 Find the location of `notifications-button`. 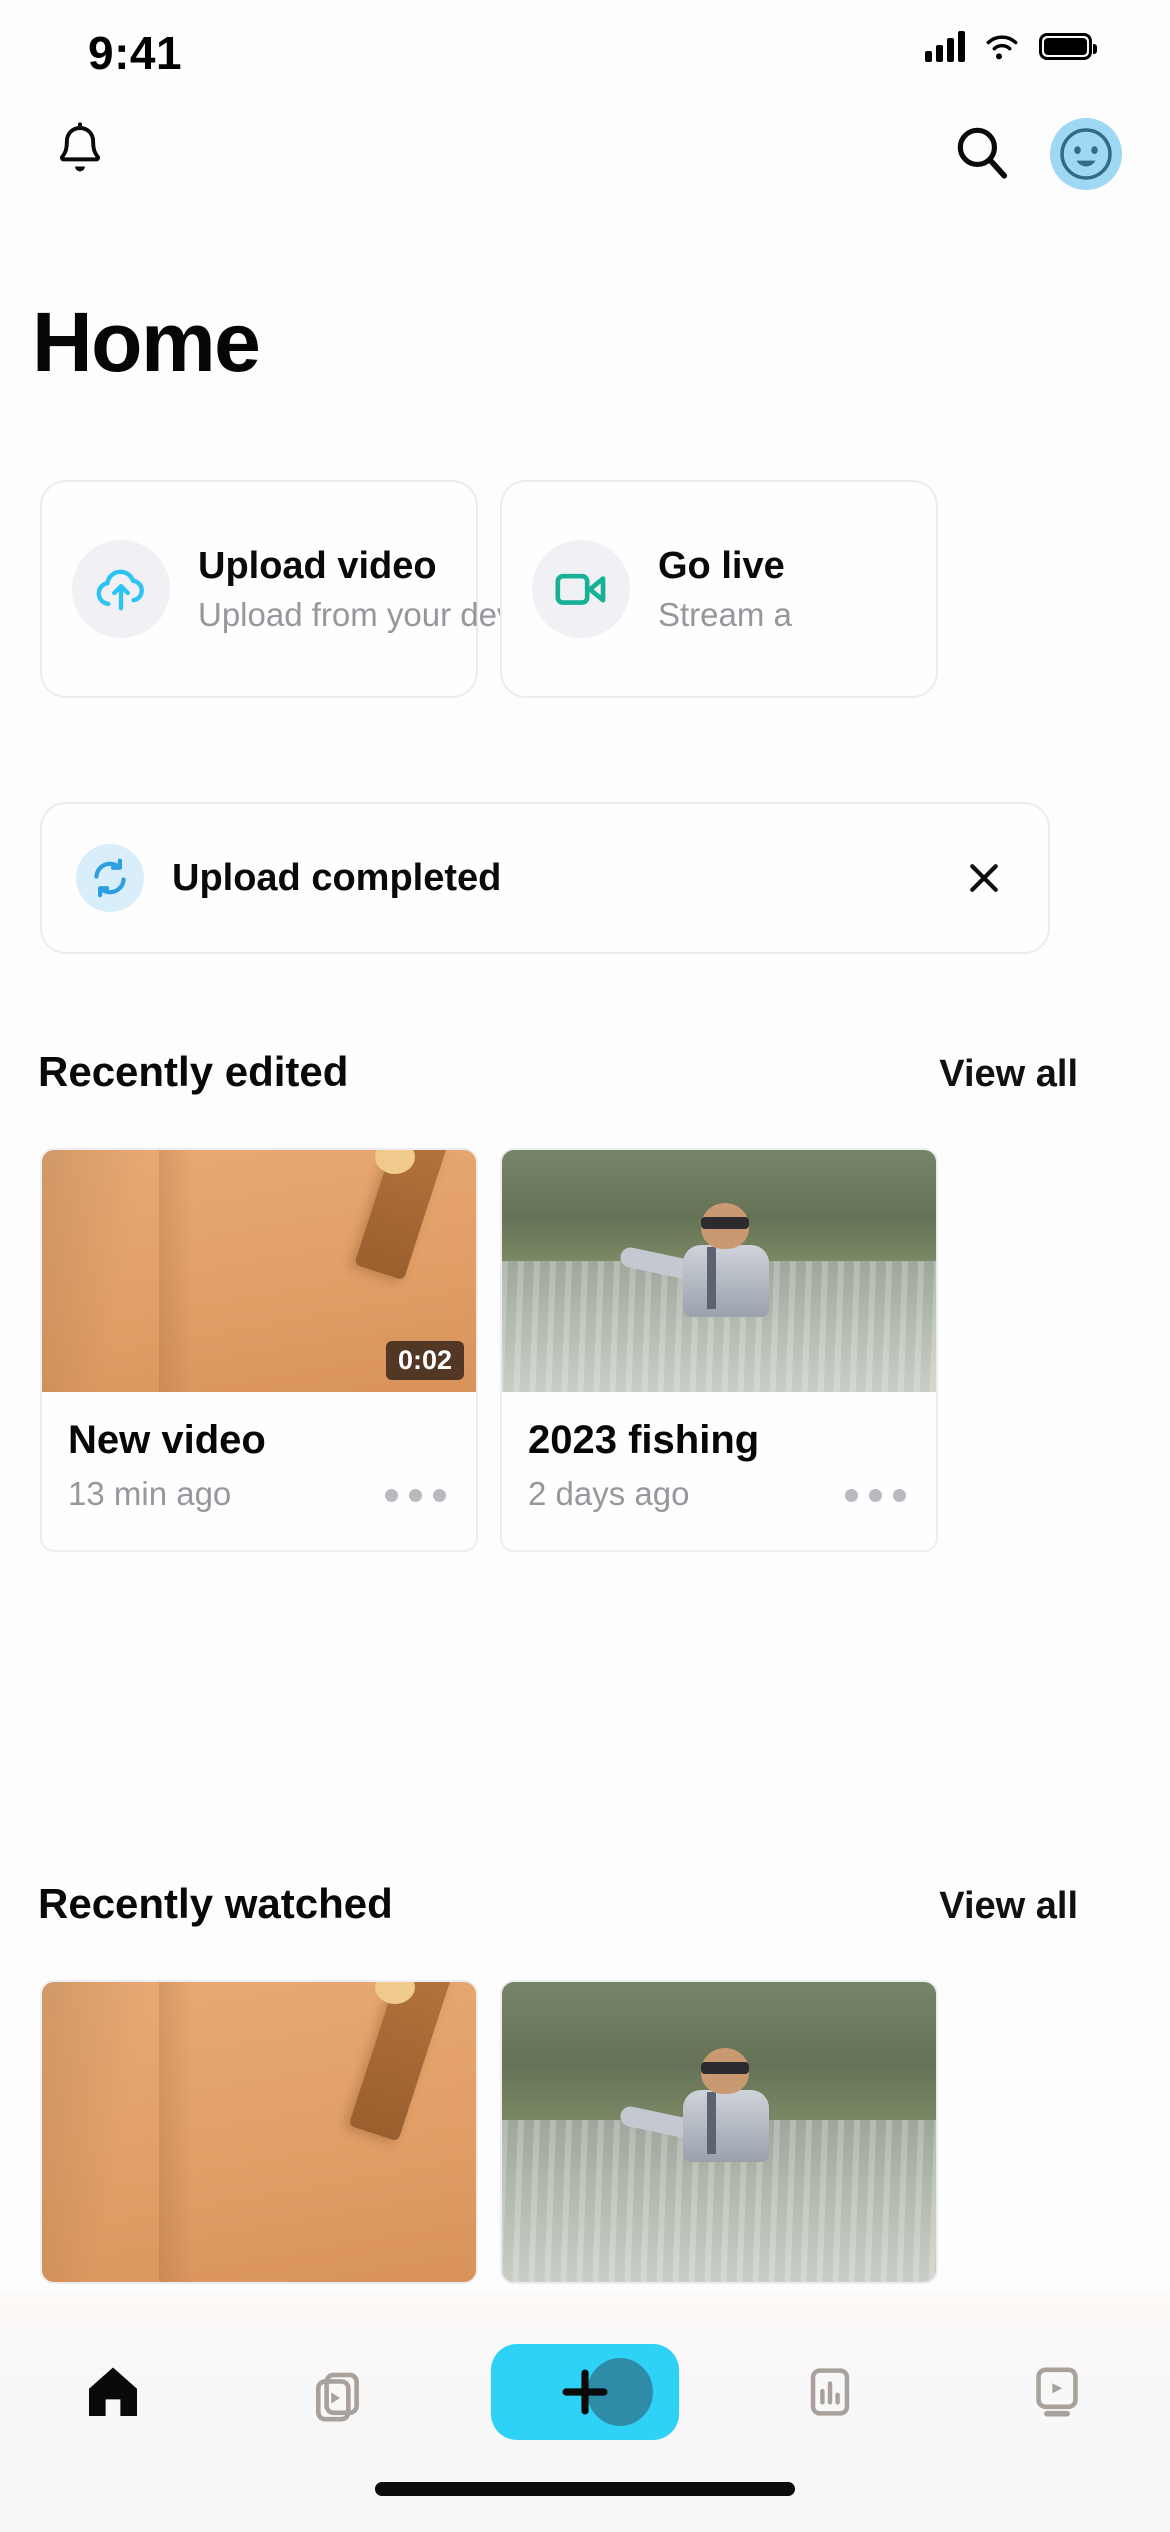

notifications-button is located at coordinates (80, 154).